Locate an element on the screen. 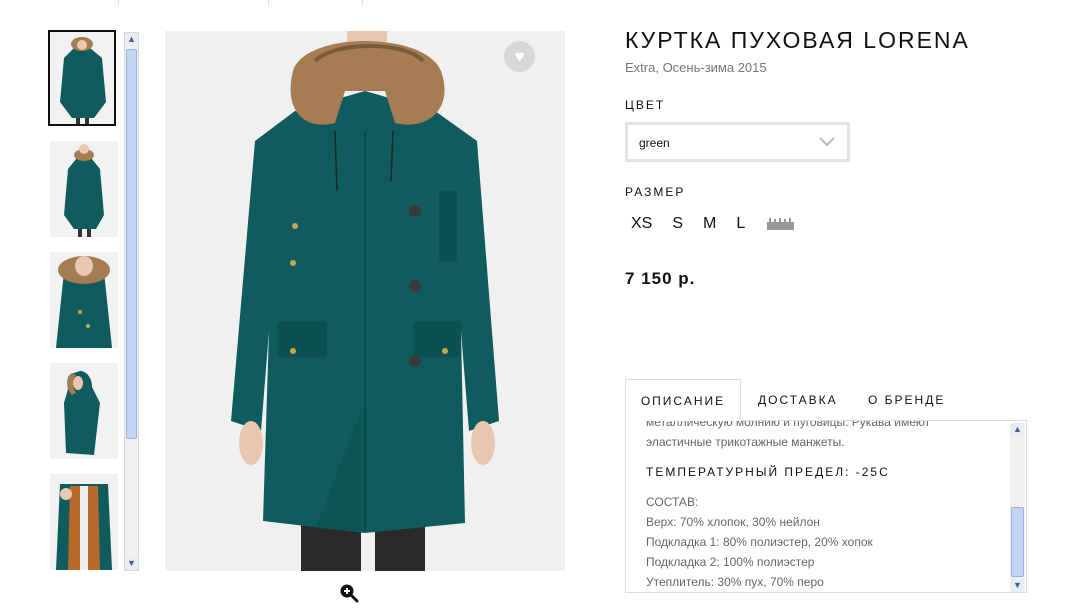  product-subtitle: Extra, Осень-зима 2015 is located at coordinates (696, 67).